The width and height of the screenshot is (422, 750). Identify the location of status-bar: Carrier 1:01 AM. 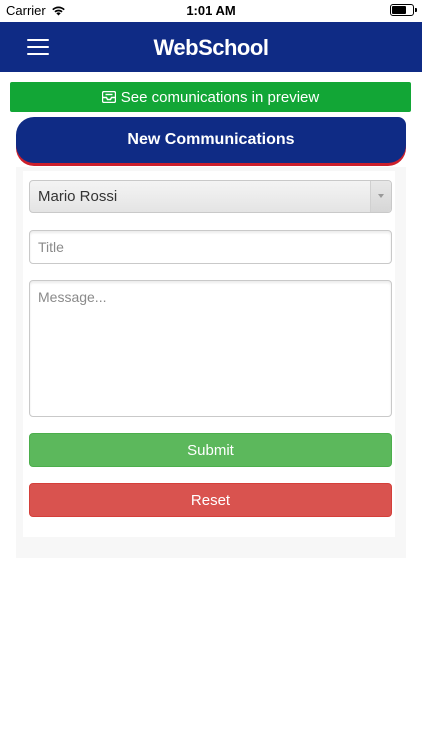
(211, 11).